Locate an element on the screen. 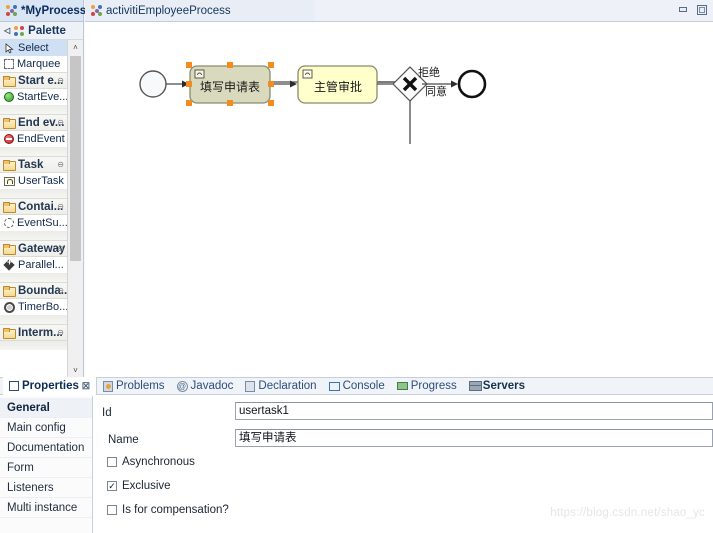 This screenshot has height=533, width=713. task-label-usertask2: 主管审批 is located at coordinates (338, 86).